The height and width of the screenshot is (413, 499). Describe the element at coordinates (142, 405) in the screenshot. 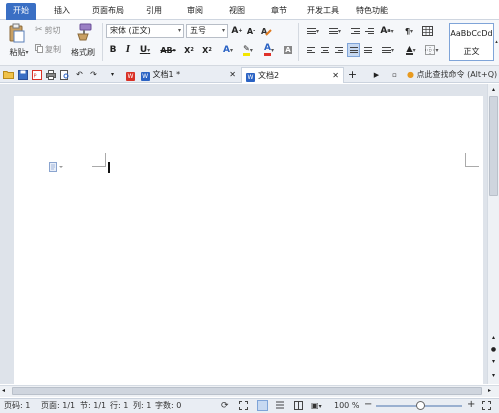

I see `status-column: 列: 1` at that location.